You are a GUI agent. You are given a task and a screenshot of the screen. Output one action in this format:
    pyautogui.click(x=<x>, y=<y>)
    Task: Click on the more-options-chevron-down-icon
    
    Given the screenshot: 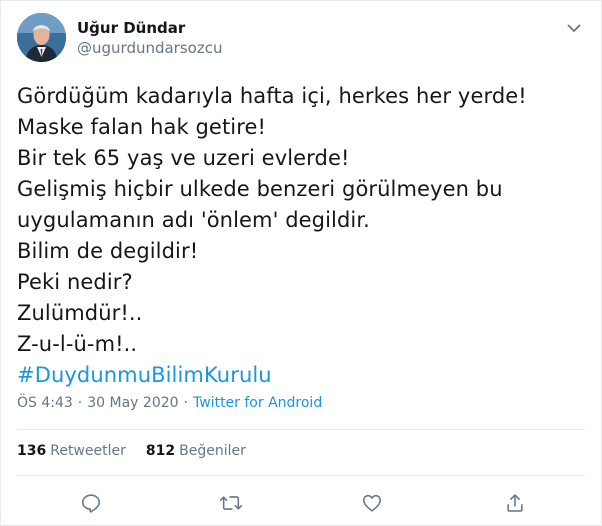 What is the action you would take?
    pyautogui.click(x=574, y=28)
    